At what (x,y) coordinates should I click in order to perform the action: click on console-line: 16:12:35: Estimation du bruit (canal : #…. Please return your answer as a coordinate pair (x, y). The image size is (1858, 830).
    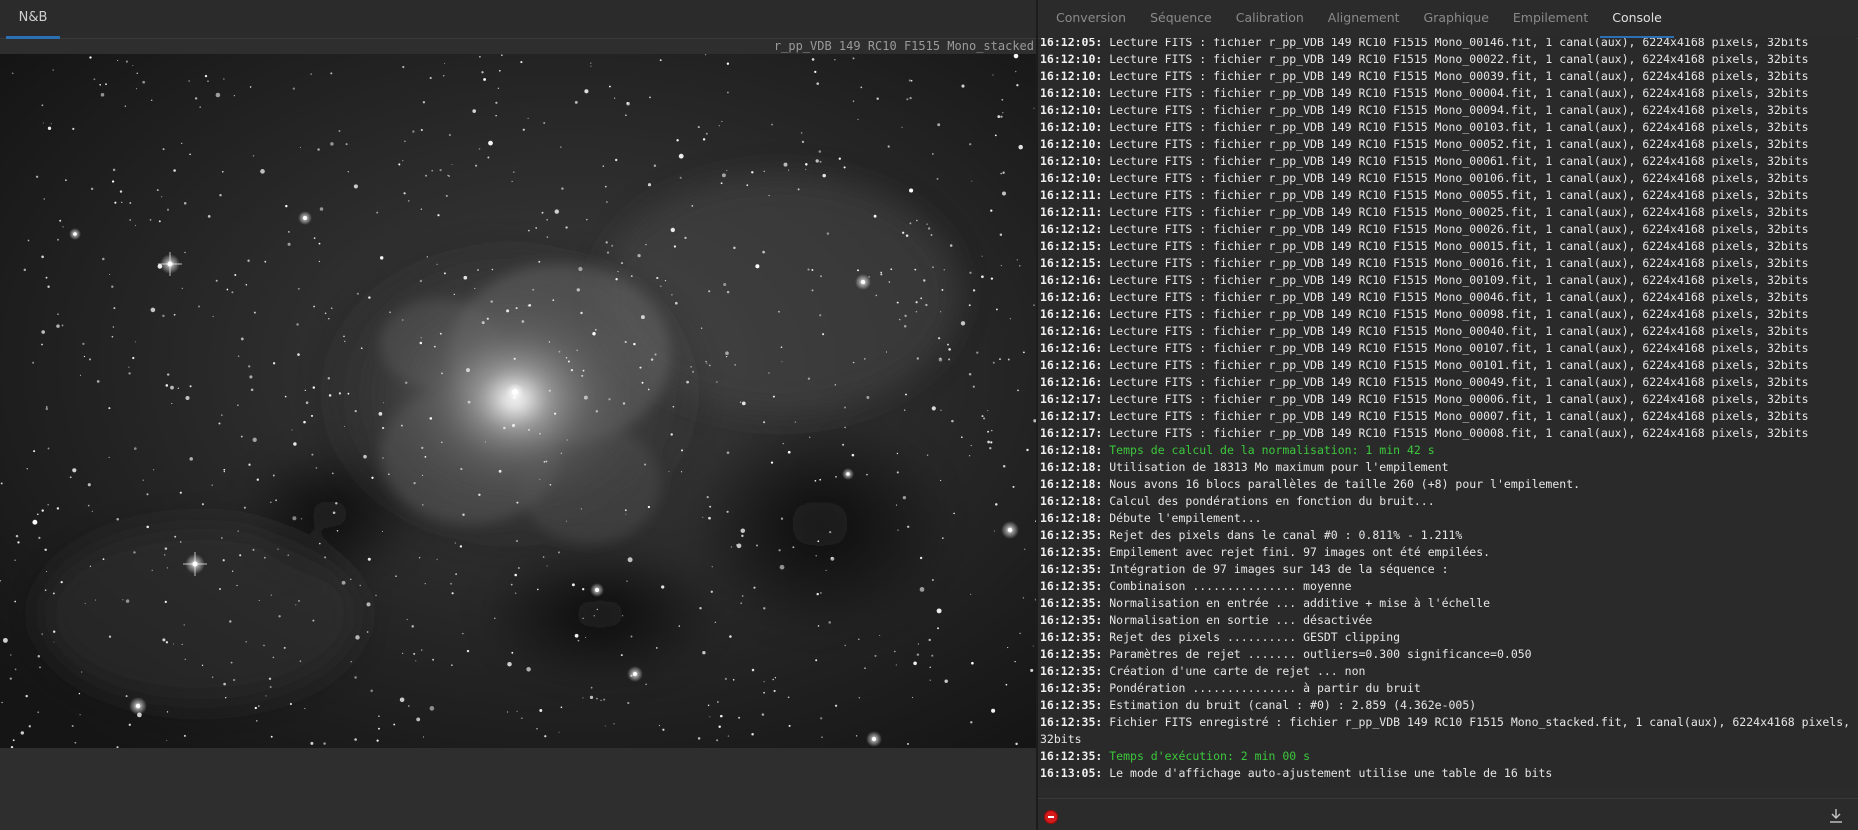
    Looking at the image, I should click on (1448, 705).